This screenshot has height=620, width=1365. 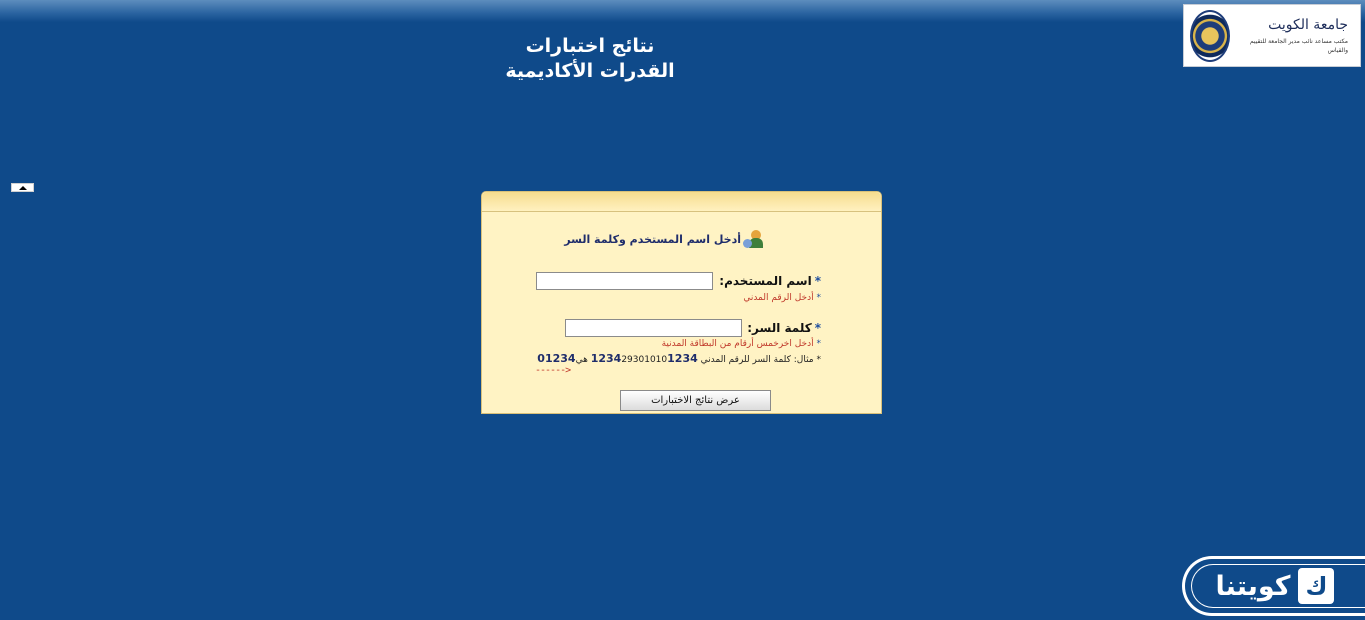 What do you see at coordinates (652, 239) in the screenshot?
I see `login-instruction-text: أدخل اسم المستخدم وكلمة السر` at bounding box center [652, 239].